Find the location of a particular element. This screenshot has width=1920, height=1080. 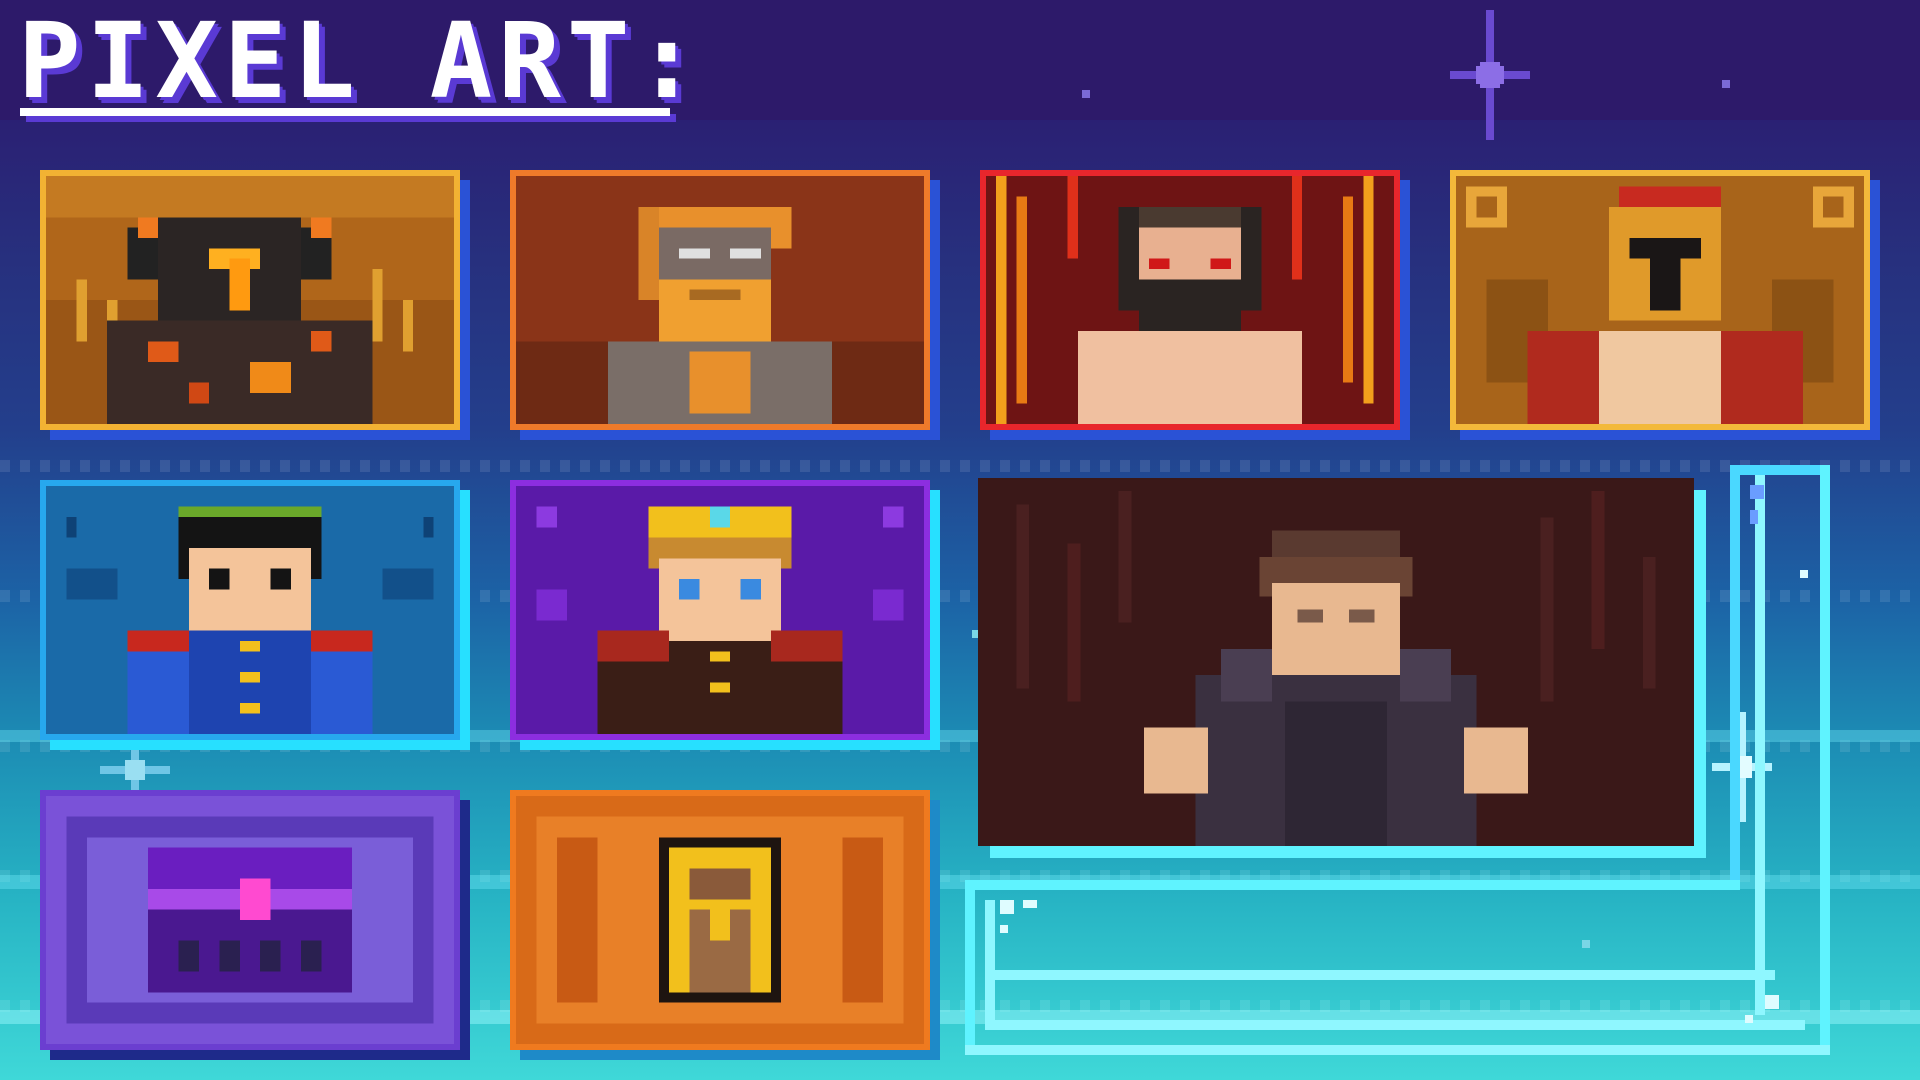

page-title: PIXEL ART: is located at coordinates (361, 61).